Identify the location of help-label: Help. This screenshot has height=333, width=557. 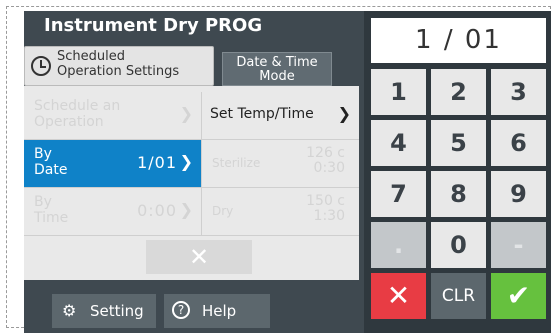
(219, 311).